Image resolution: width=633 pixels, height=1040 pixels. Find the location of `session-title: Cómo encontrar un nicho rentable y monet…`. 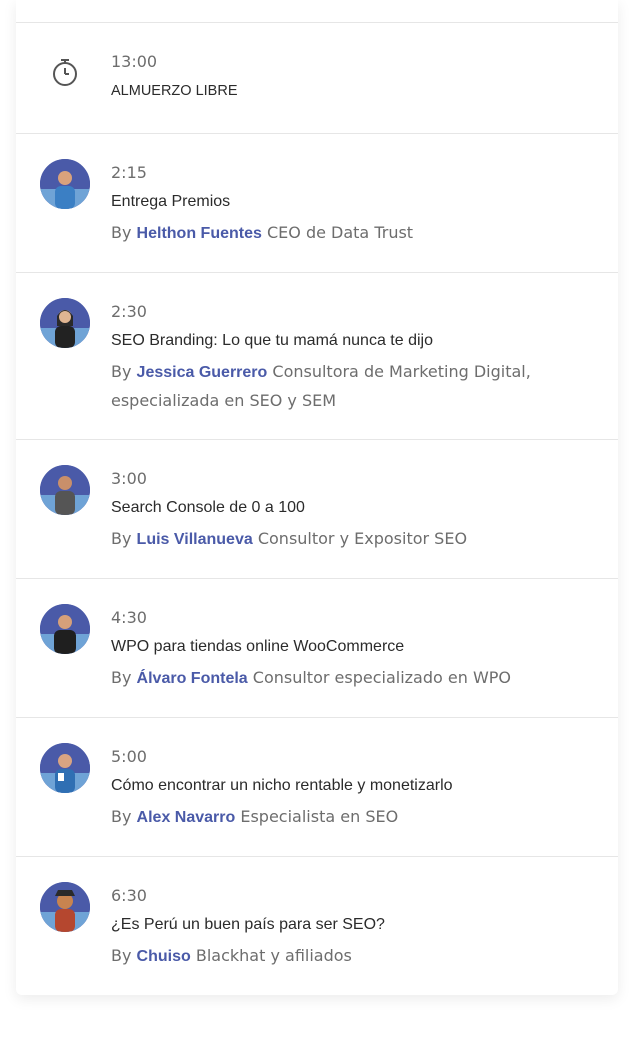

session-title: Cómo encontrar un nicho rentable y monet… is located at coordinates (282, 785).